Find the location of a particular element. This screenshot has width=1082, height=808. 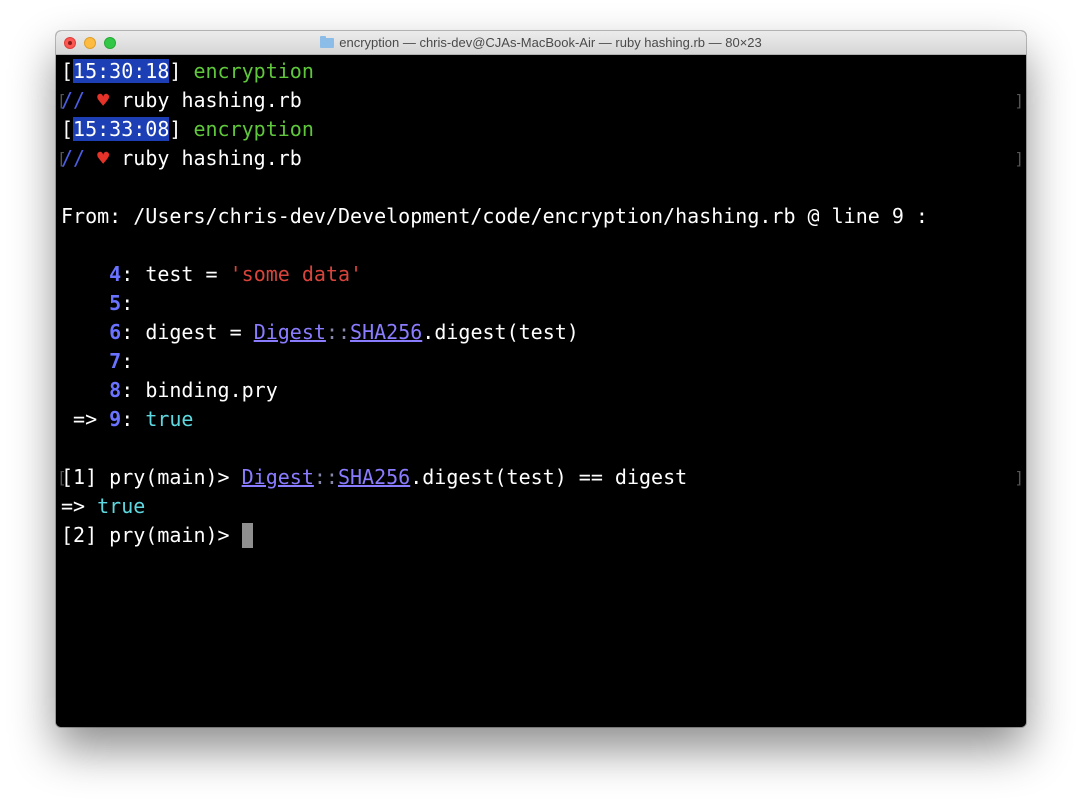

result-arrow: => is located at coordinates (79, 506).